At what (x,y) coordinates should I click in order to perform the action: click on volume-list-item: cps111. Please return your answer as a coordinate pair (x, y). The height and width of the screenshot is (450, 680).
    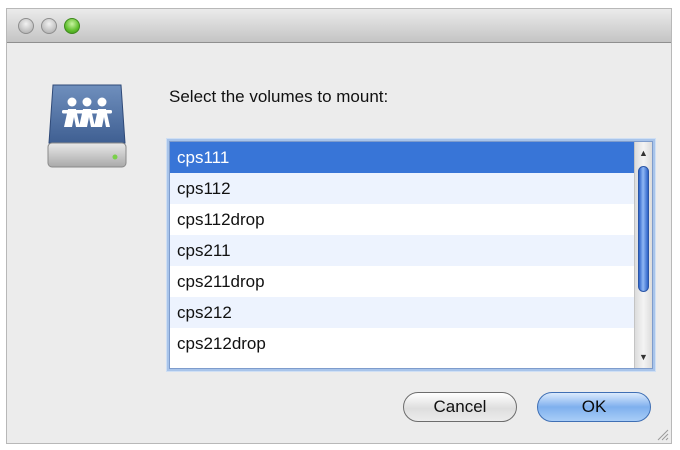
    Looking at the image, I should click on (402, 157).